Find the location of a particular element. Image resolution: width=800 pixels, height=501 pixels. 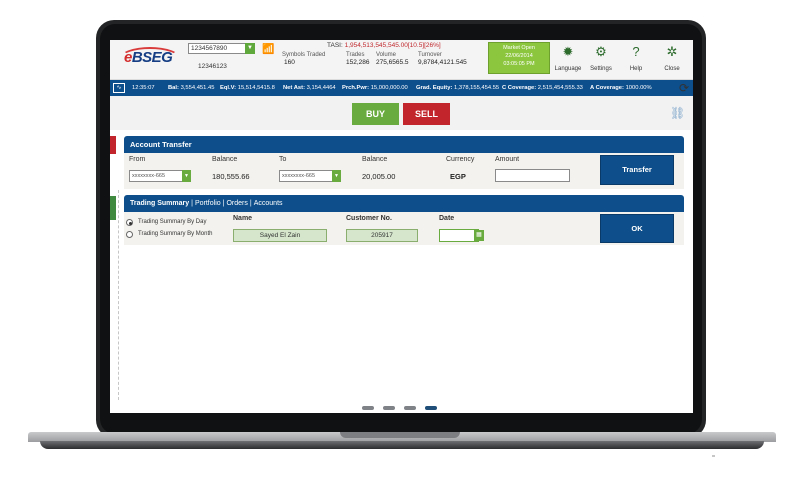

volume-label: Volume is located at coordinates (386, 55).